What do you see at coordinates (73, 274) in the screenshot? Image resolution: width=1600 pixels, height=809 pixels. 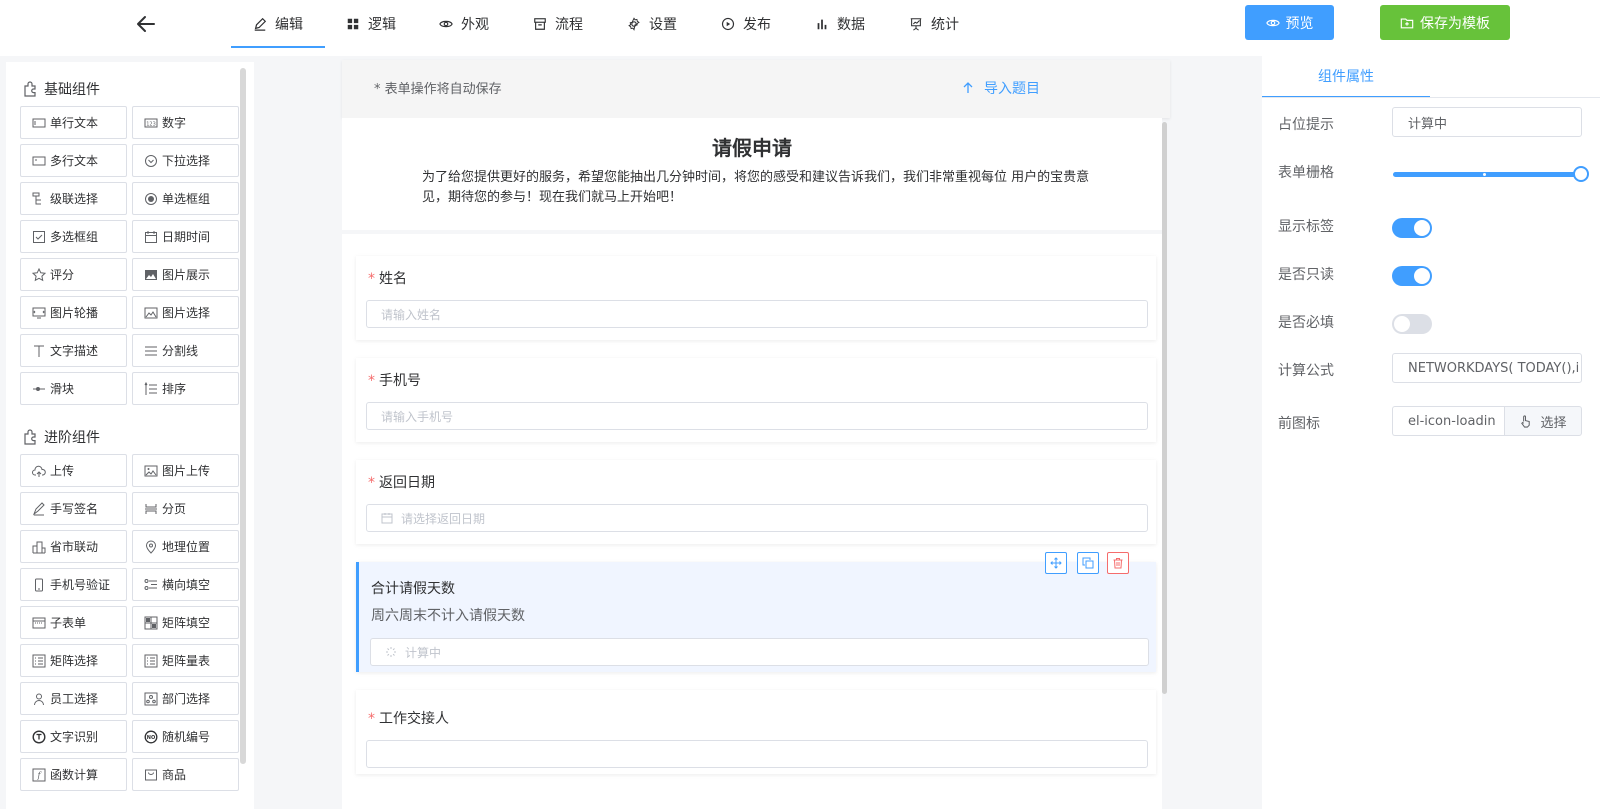 I see `component-star: 评分` at bounding box center [73, 274].